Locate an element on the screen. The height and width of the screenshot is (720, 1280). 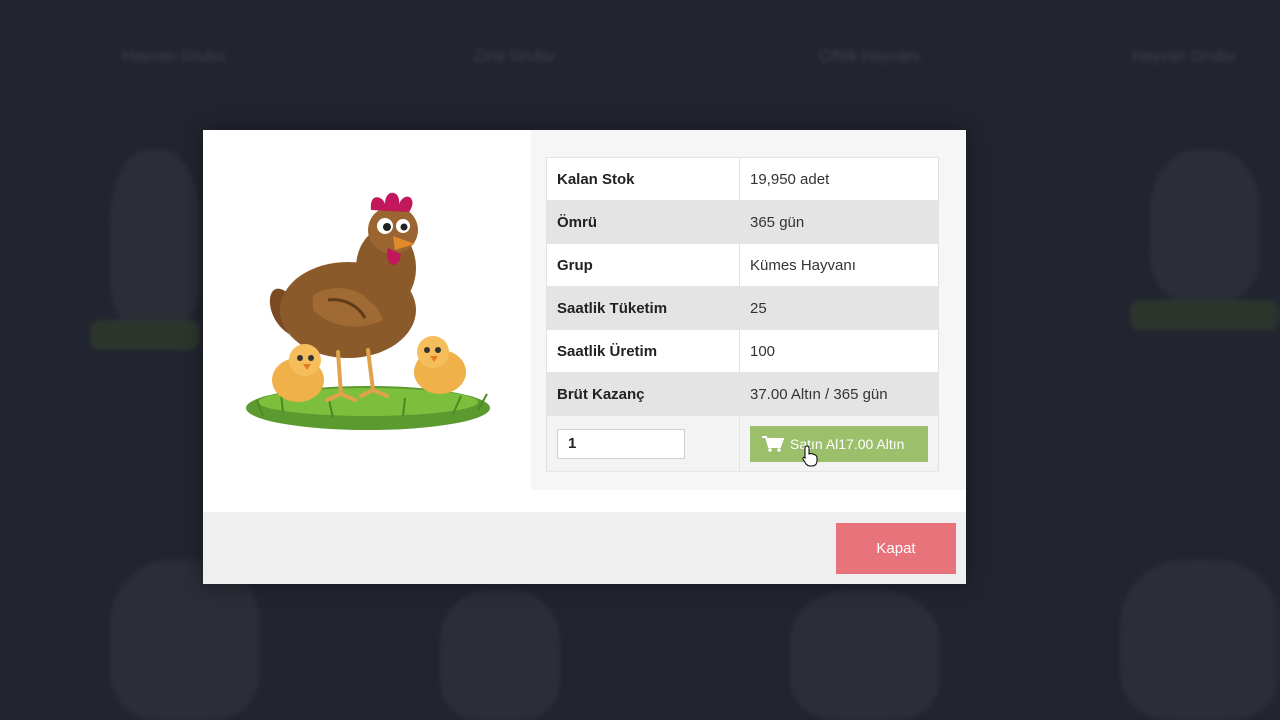
row-value: 100 is located at coordinates (839, 351).